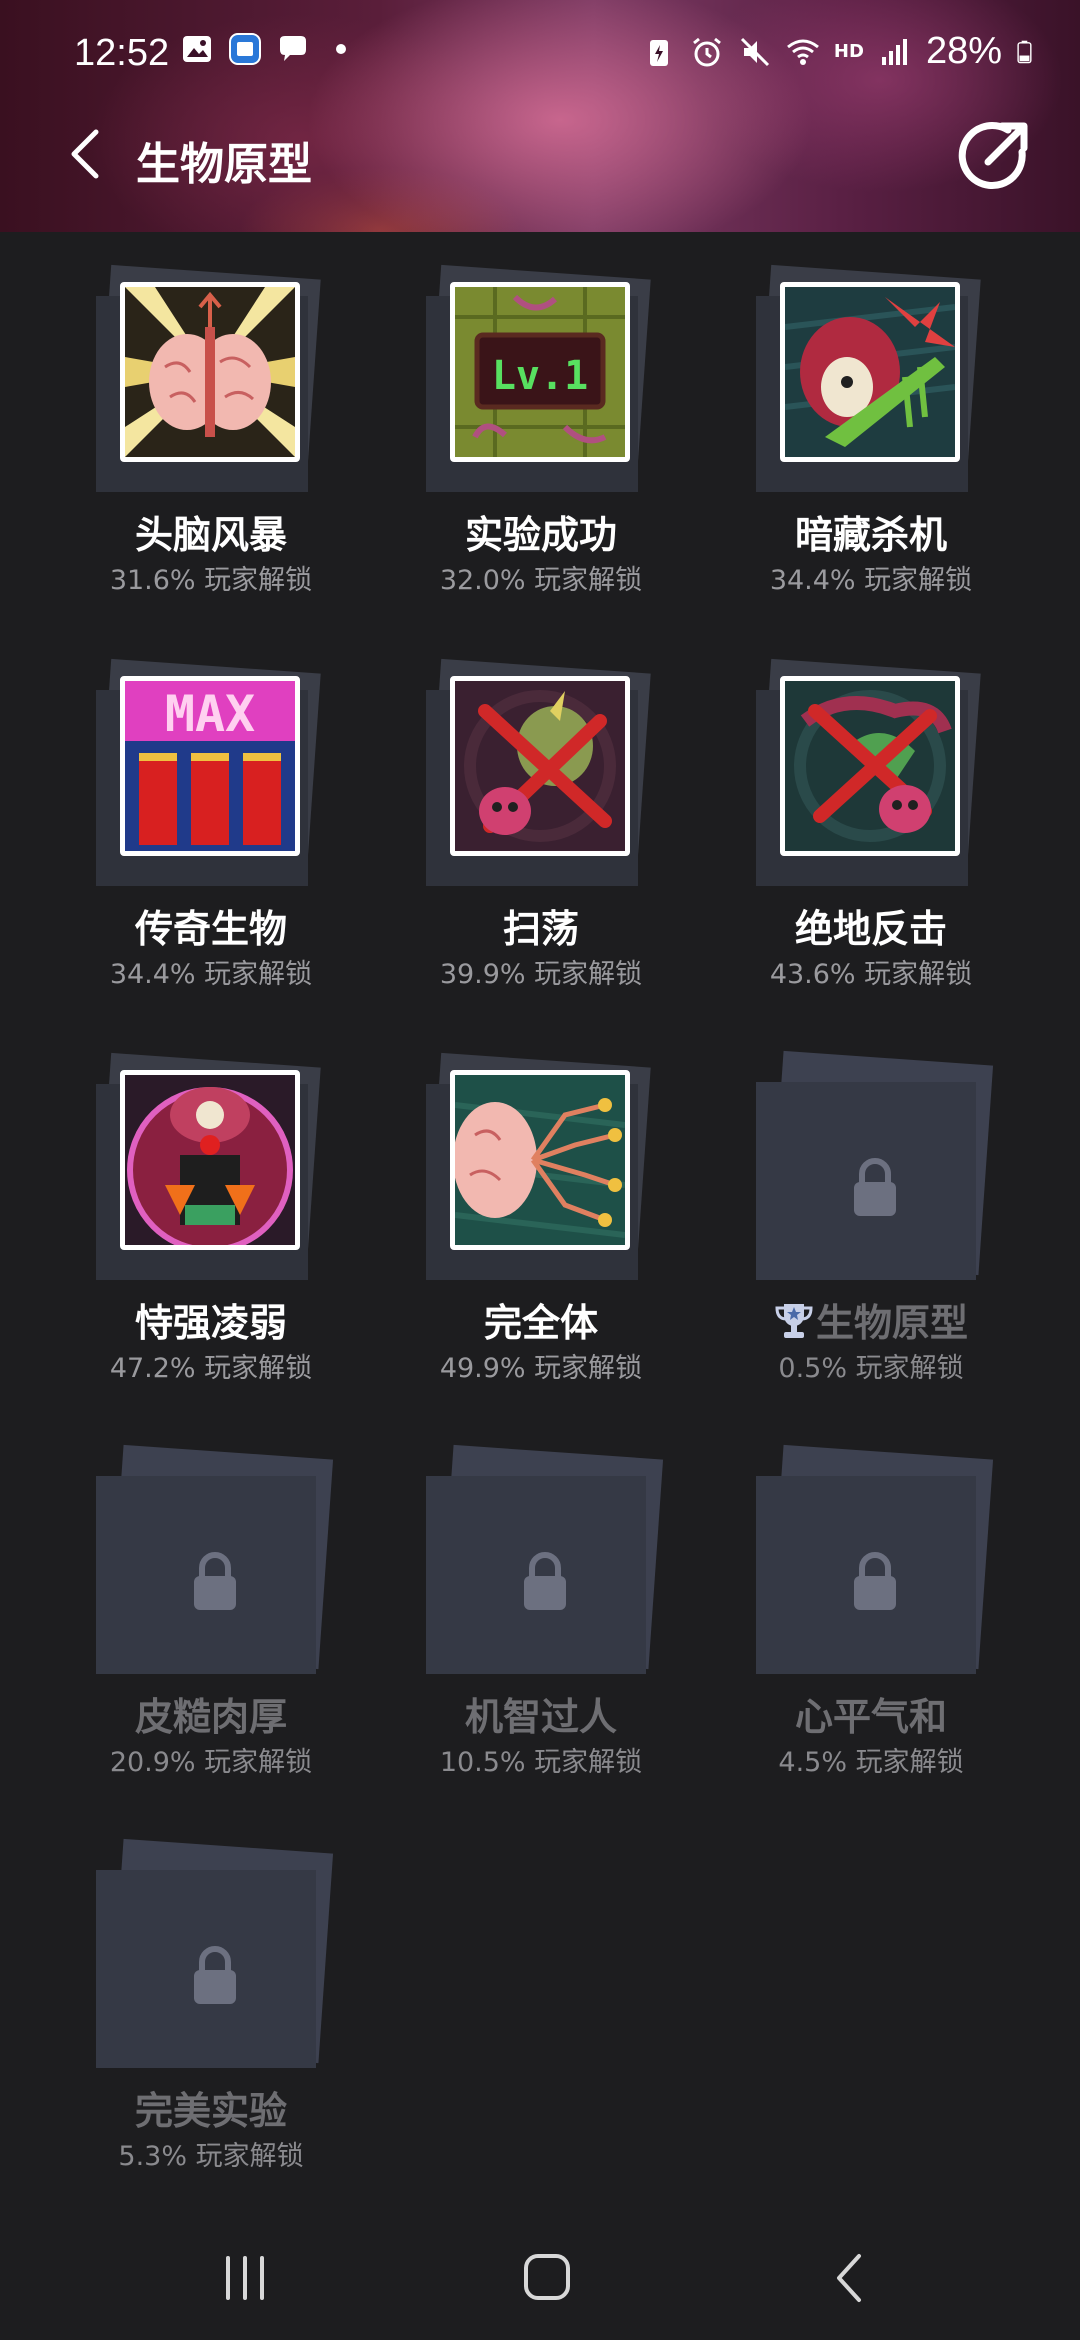 The image size is (1080, 2340). I want to click on brain-burst-icon, so click(210, 372).